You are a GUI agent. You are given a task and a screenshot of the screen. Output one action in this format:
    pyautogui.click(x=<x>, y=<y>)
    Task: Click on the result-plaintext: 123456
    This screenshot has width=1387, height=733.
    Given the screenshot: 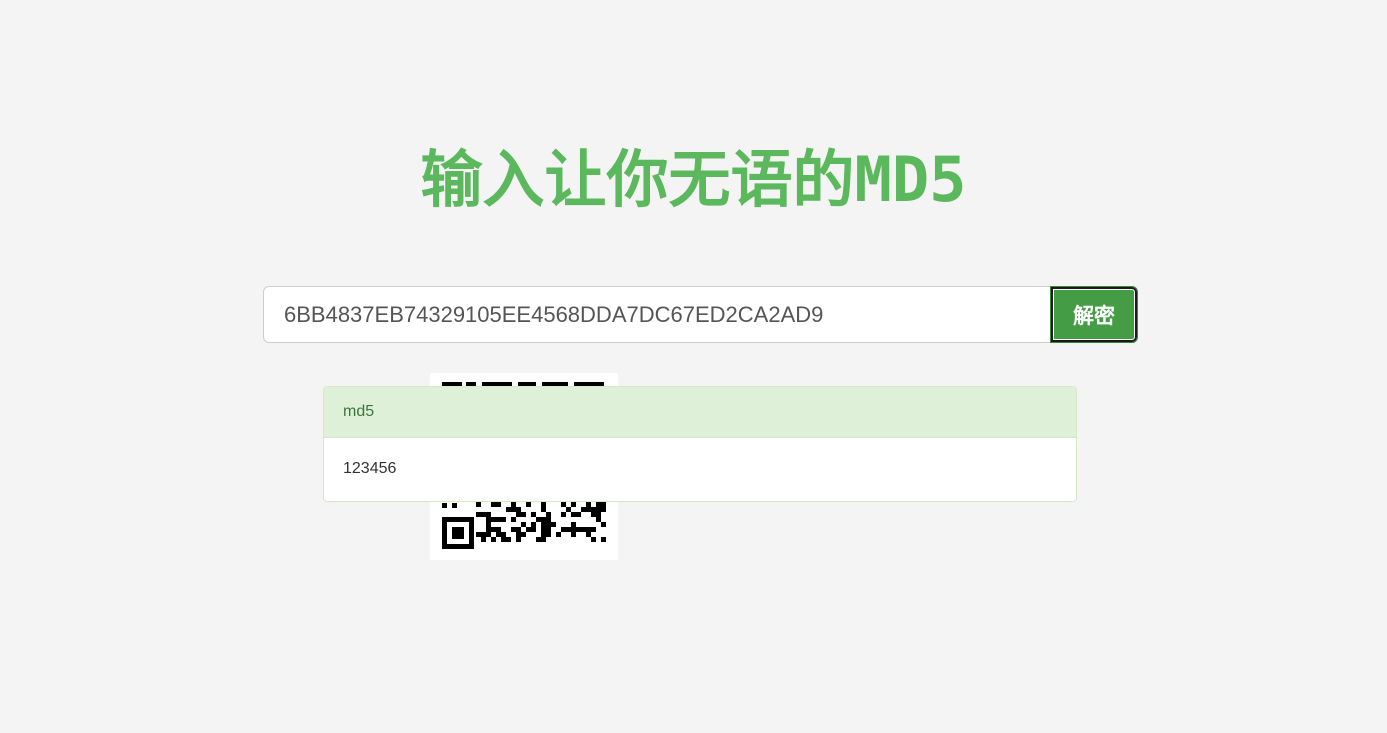 What is the action you would take?
    pyautogui.click(x=370, y=468)
    